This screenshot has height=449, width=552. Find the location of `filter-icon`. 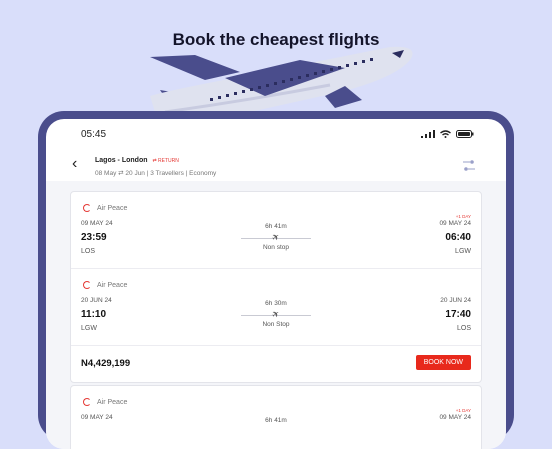

filter-icon is located at coordinates (469, 166).